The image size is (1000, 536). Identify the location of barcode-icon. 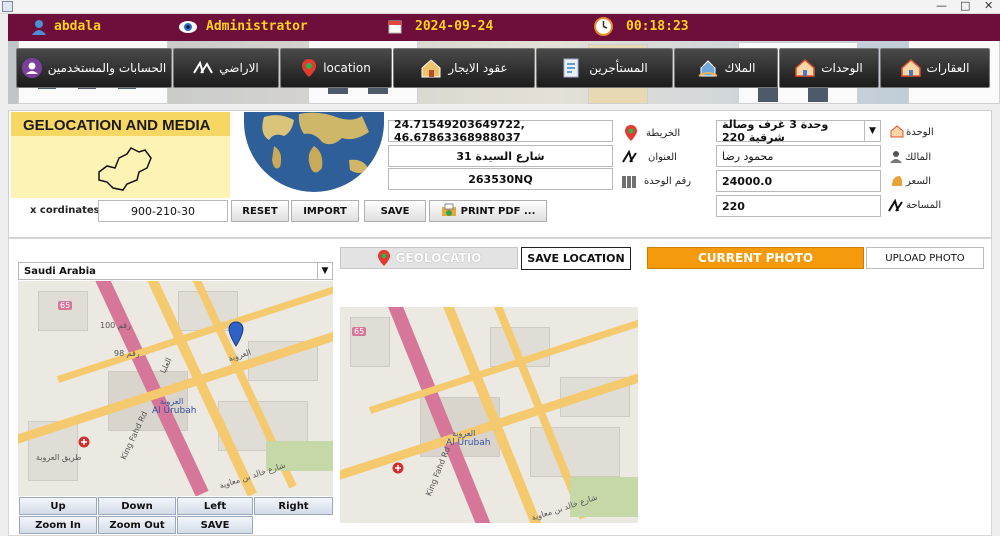
(629, 182).